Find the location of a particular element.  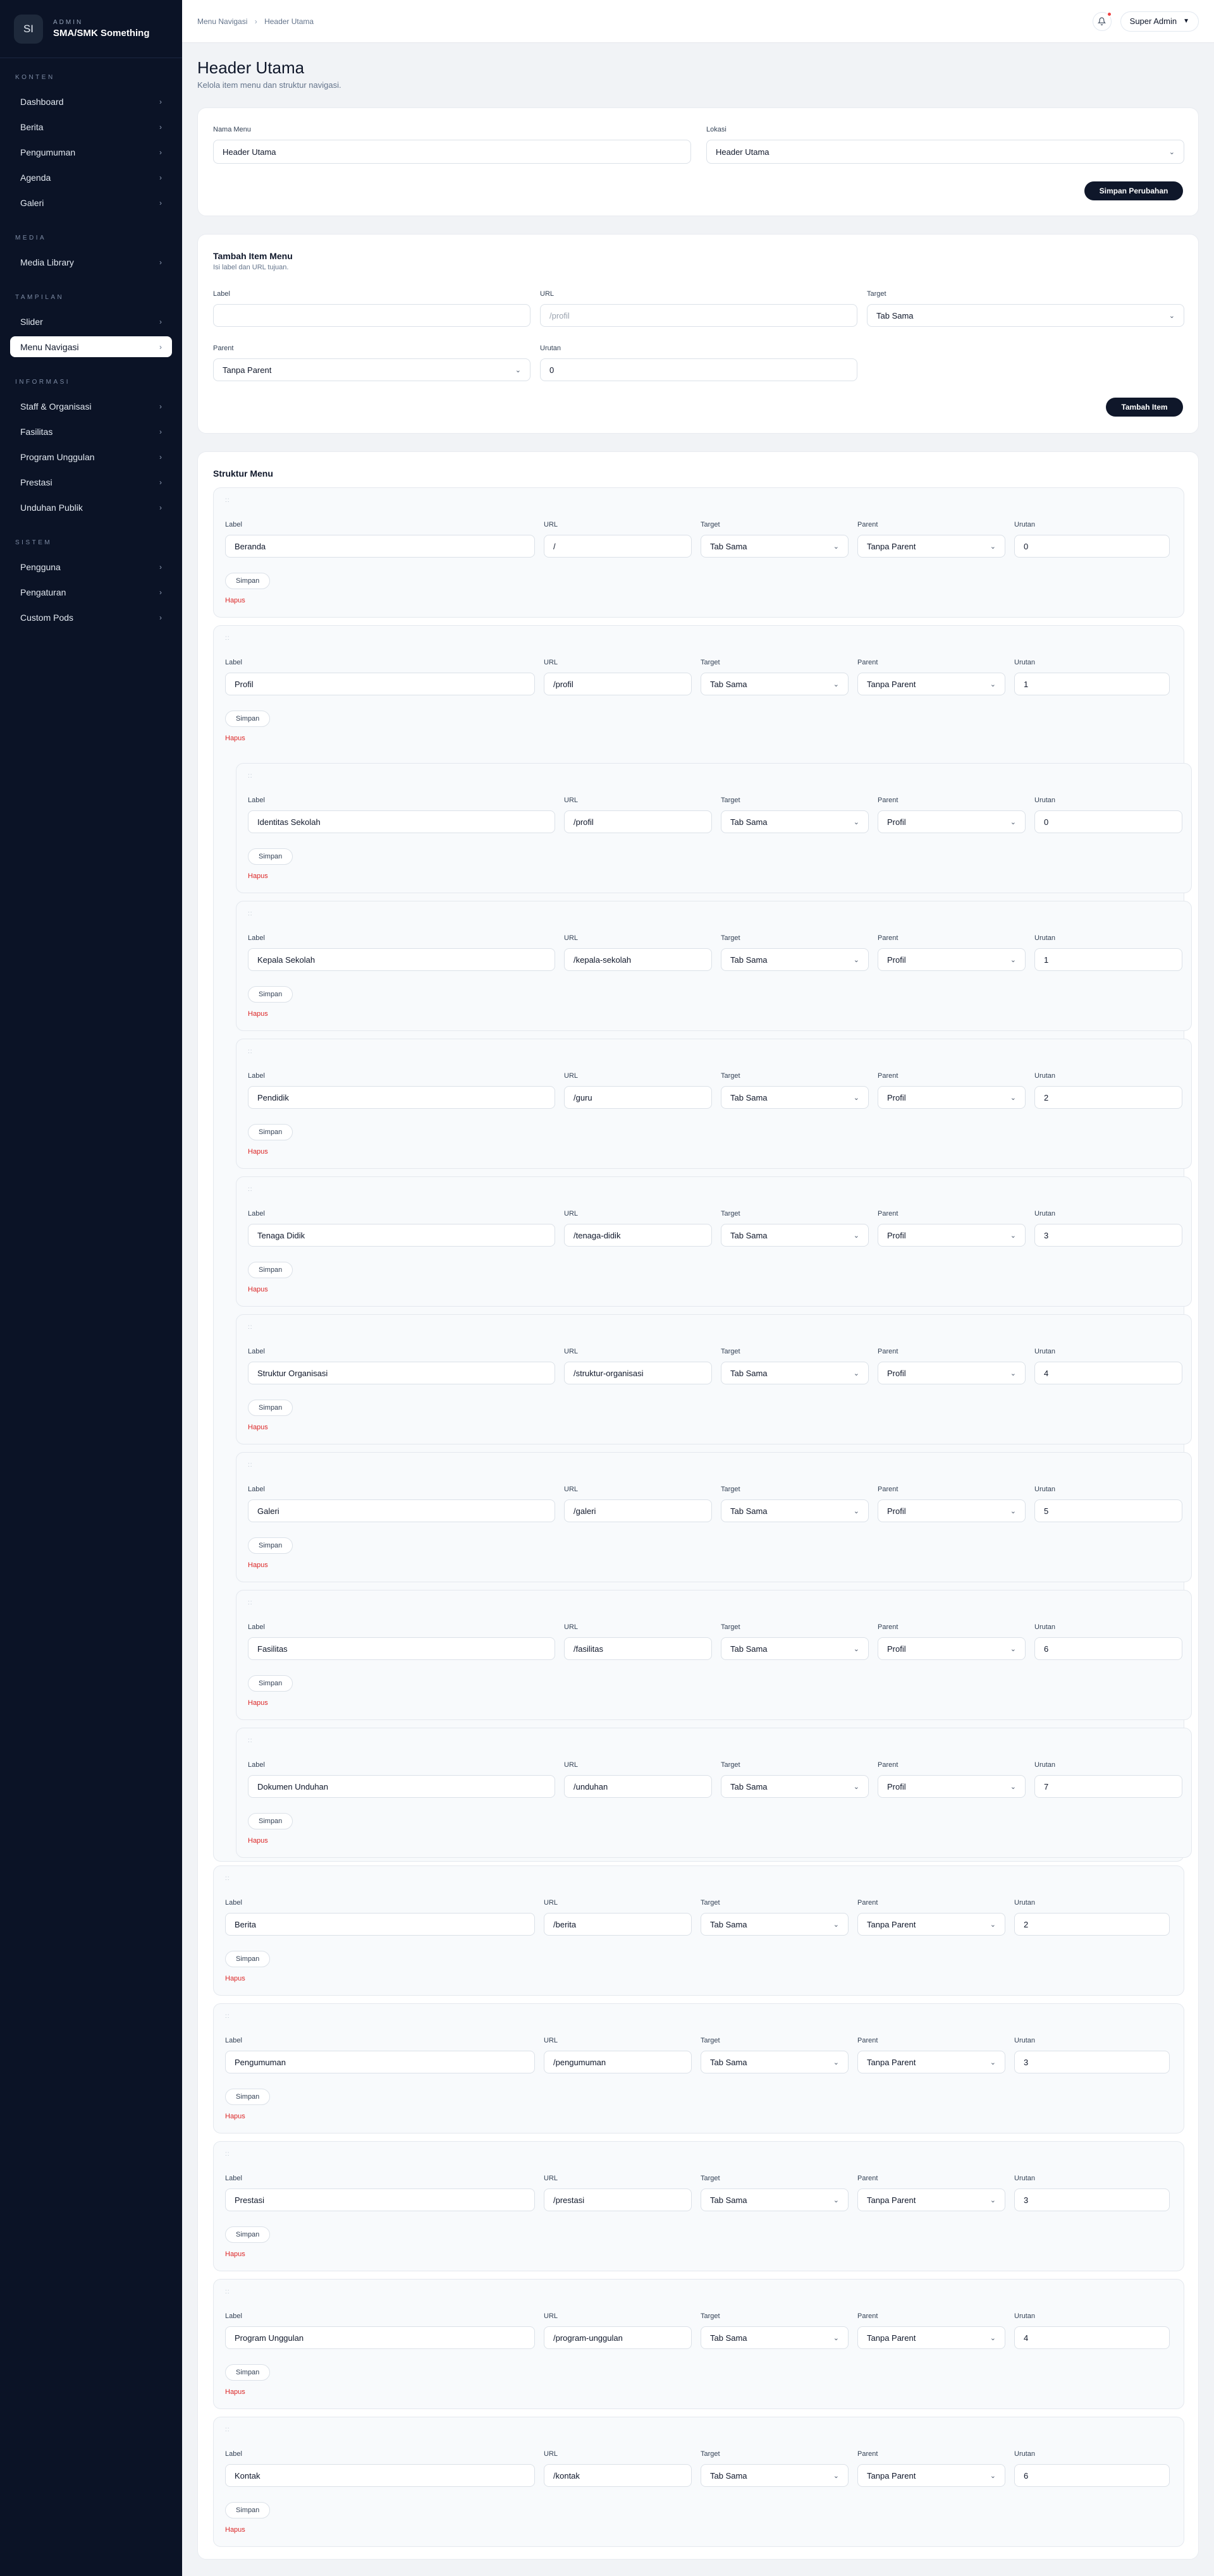

sidebar-item-galeri: Galeri › is located at coordinates (91, 202).